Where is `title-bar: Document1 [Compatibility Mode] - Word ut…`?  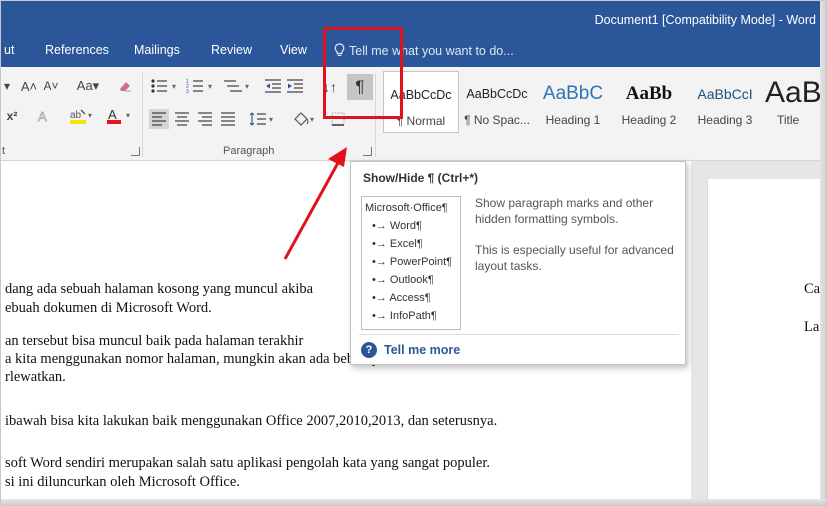
title-bar: Document1 [Compatibility Mode] - Word ut… is located at coordinates (411, 34).